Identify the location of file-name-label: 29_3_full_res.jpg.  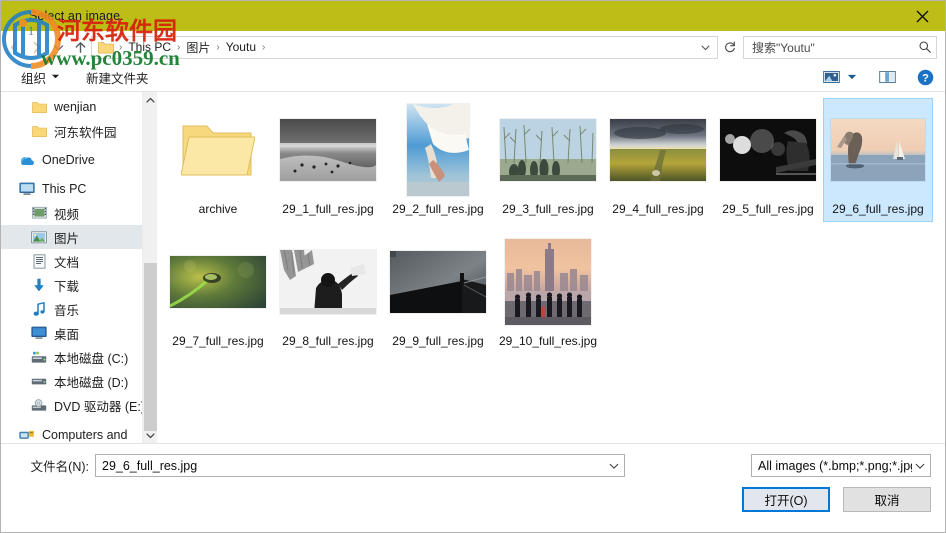
(548, 209).